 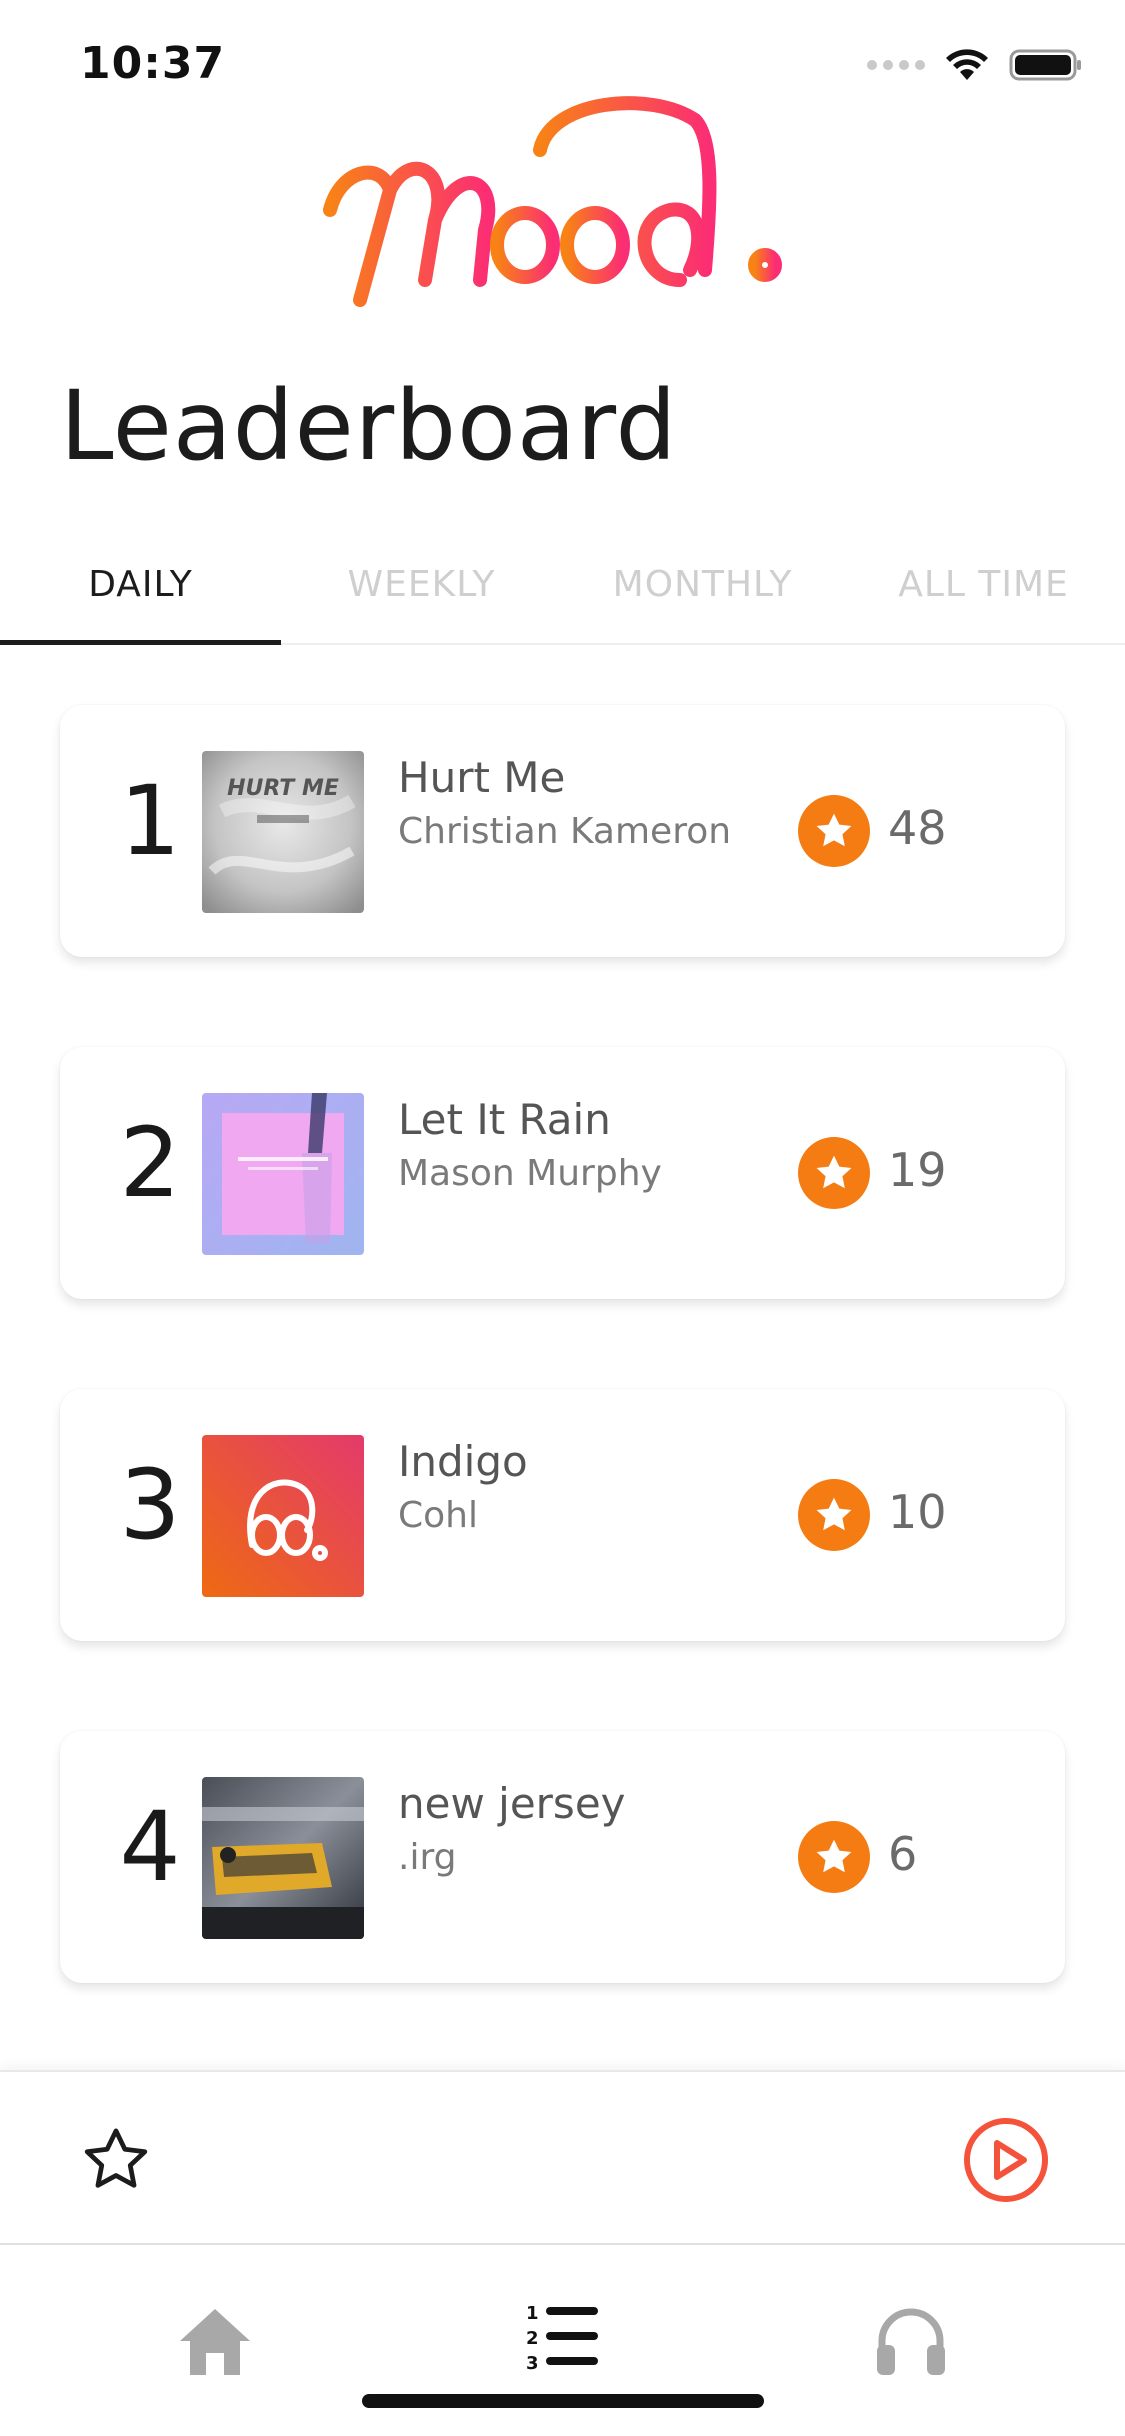 I want to click on leaderboard-row: 2 Let It Rain Mason Murphy 19, so click(x=562, y=1173).